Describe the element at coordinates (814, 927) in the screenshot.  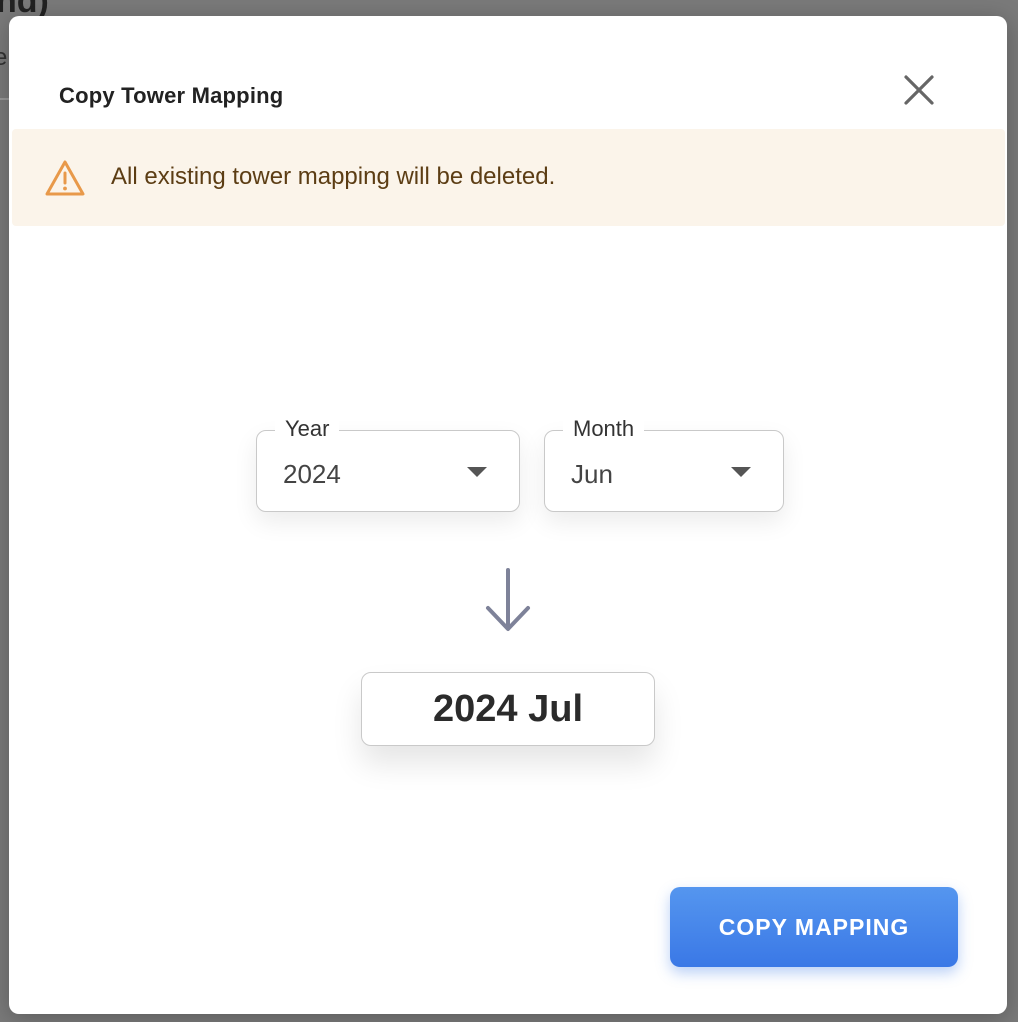
I see `copy-mapping-button: COPY MAPPING` at that location.